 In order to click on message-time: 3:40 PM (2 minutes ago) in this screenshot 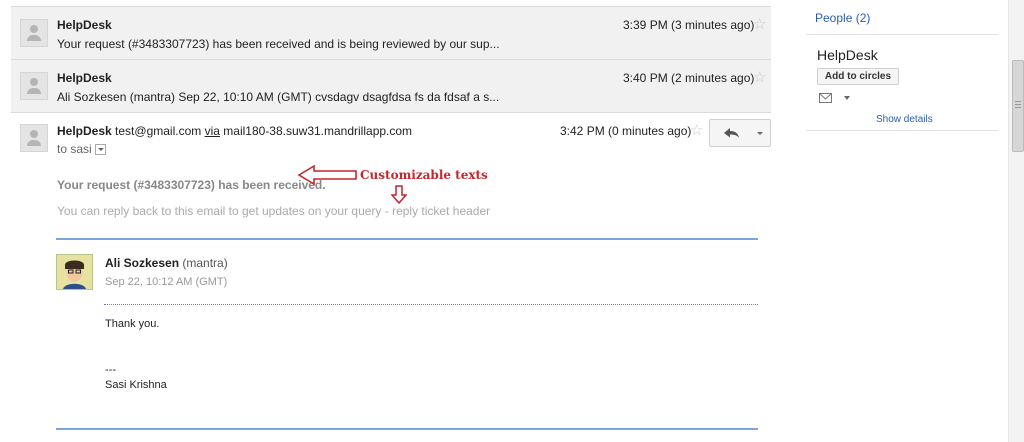, I will do `click(689, 78)`.